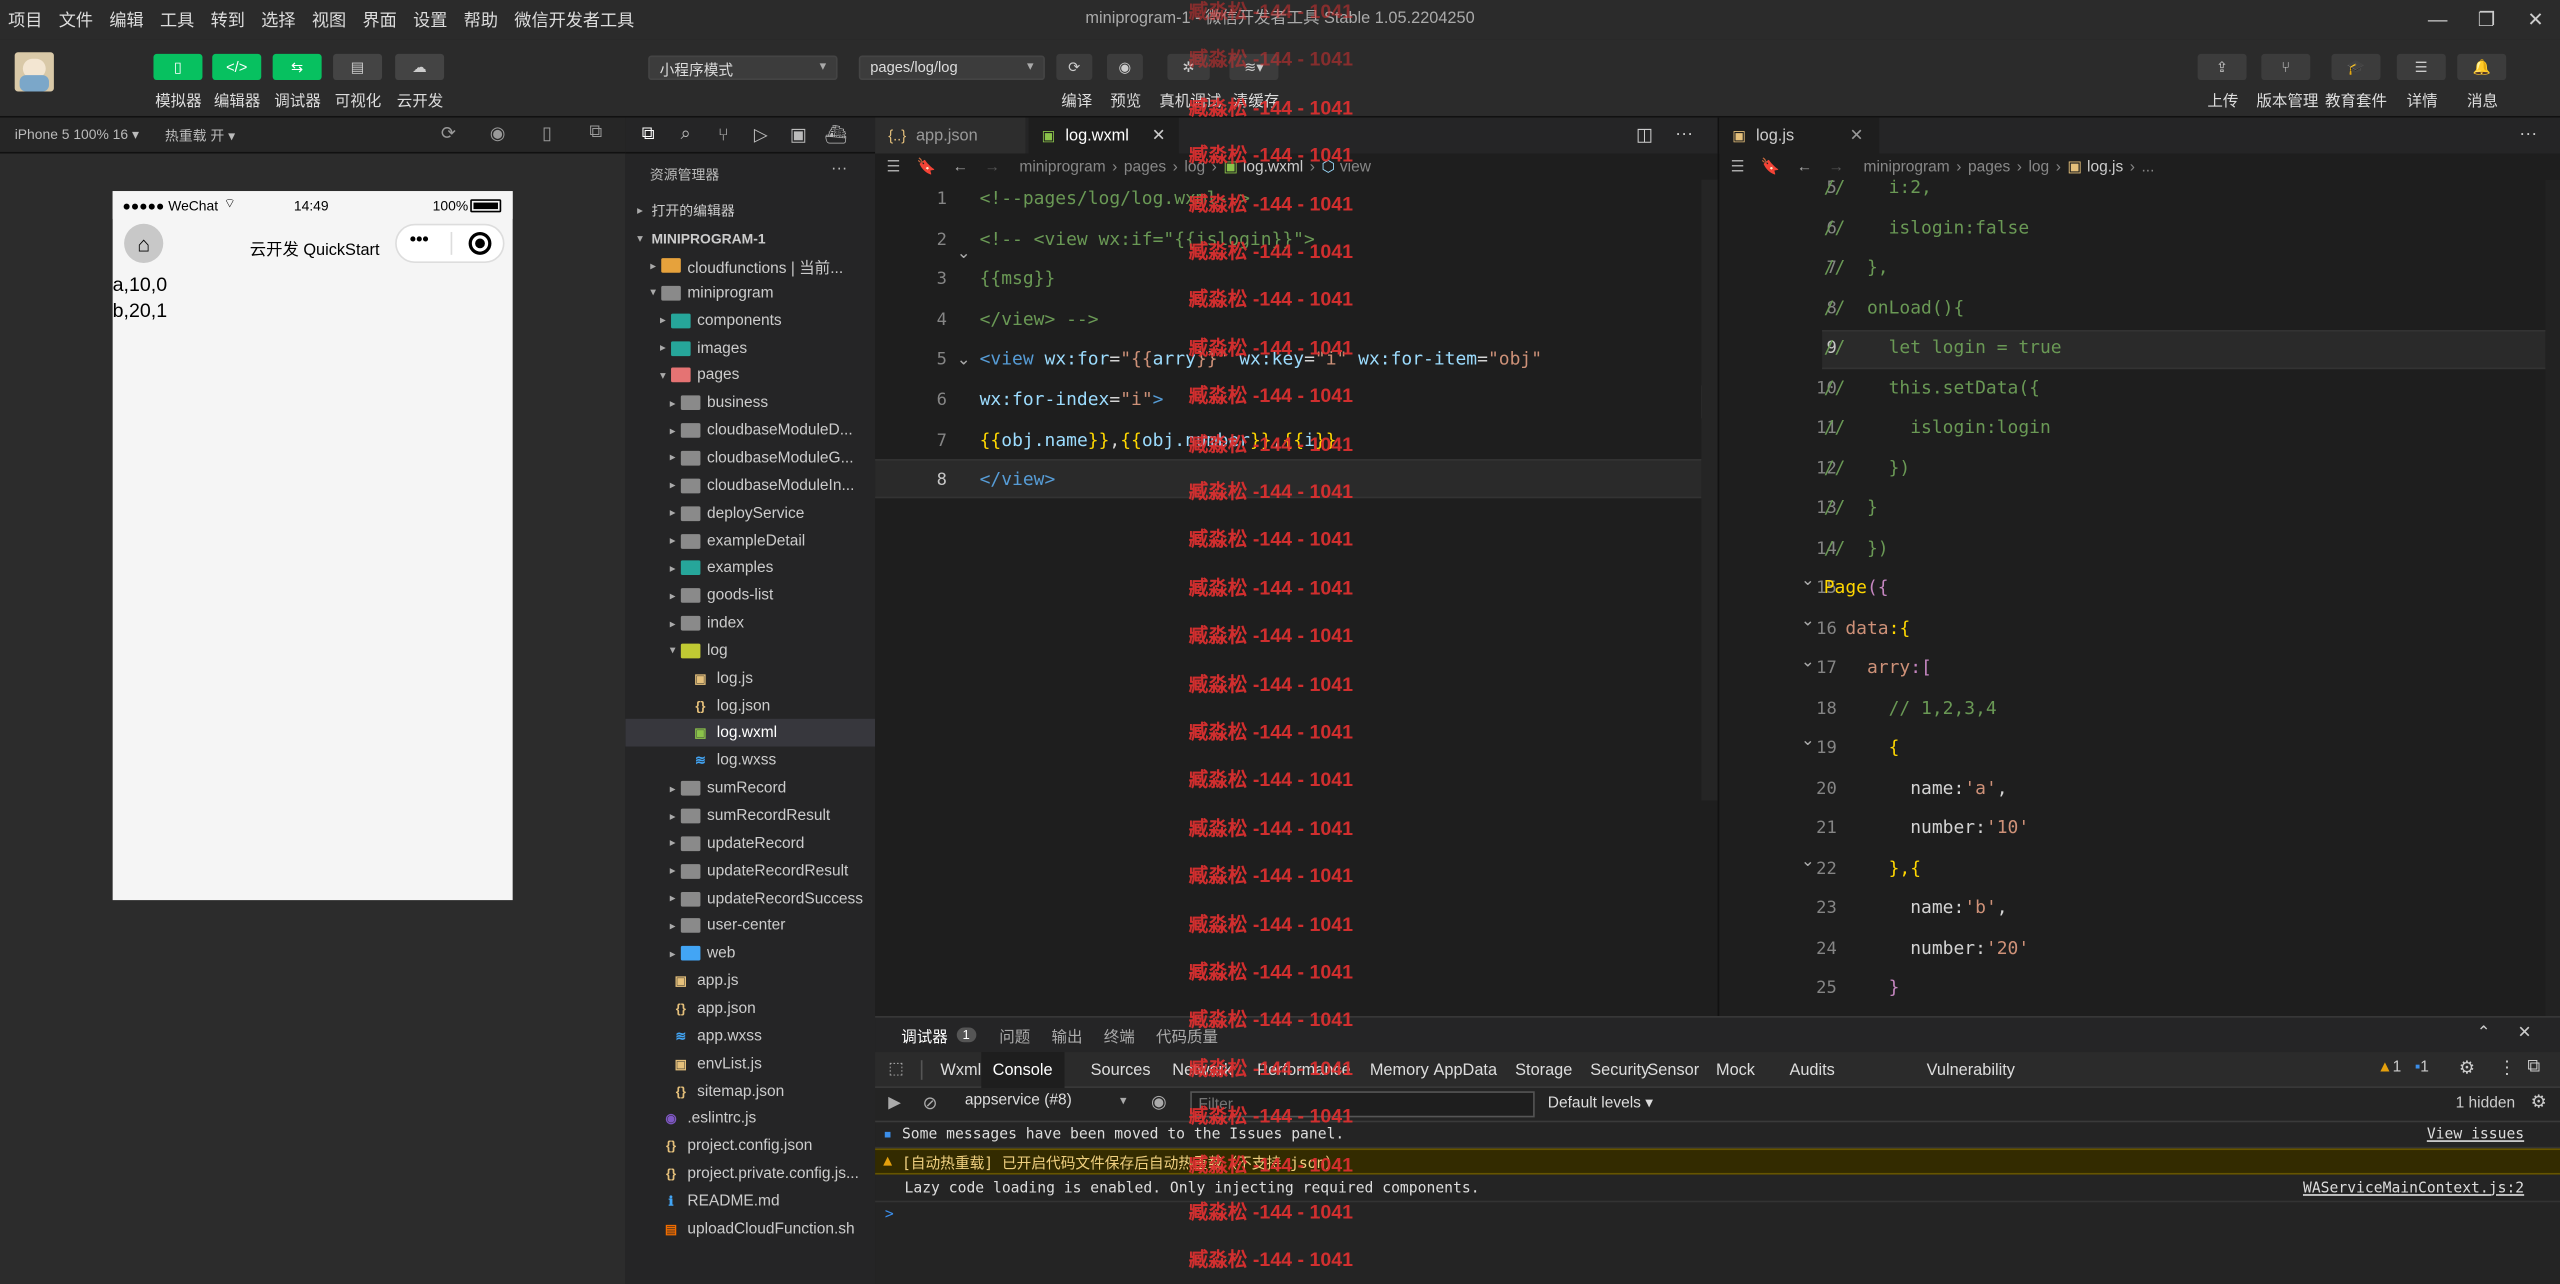 The width and height of the screenshot is (2560, 1284). What do you see at coordinates (750, 513) in the screenshot?
I see `folder-item: ▸ deployService` at bounding box center [750, 513].